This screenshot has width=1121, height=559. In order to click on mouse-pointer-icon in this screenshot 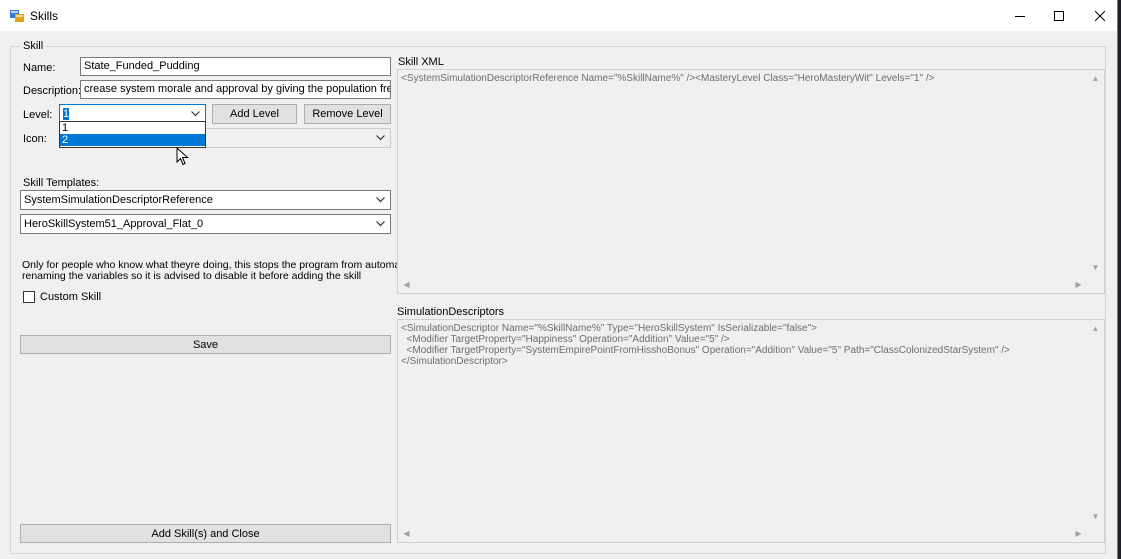, I will do `click(182, 156)`.